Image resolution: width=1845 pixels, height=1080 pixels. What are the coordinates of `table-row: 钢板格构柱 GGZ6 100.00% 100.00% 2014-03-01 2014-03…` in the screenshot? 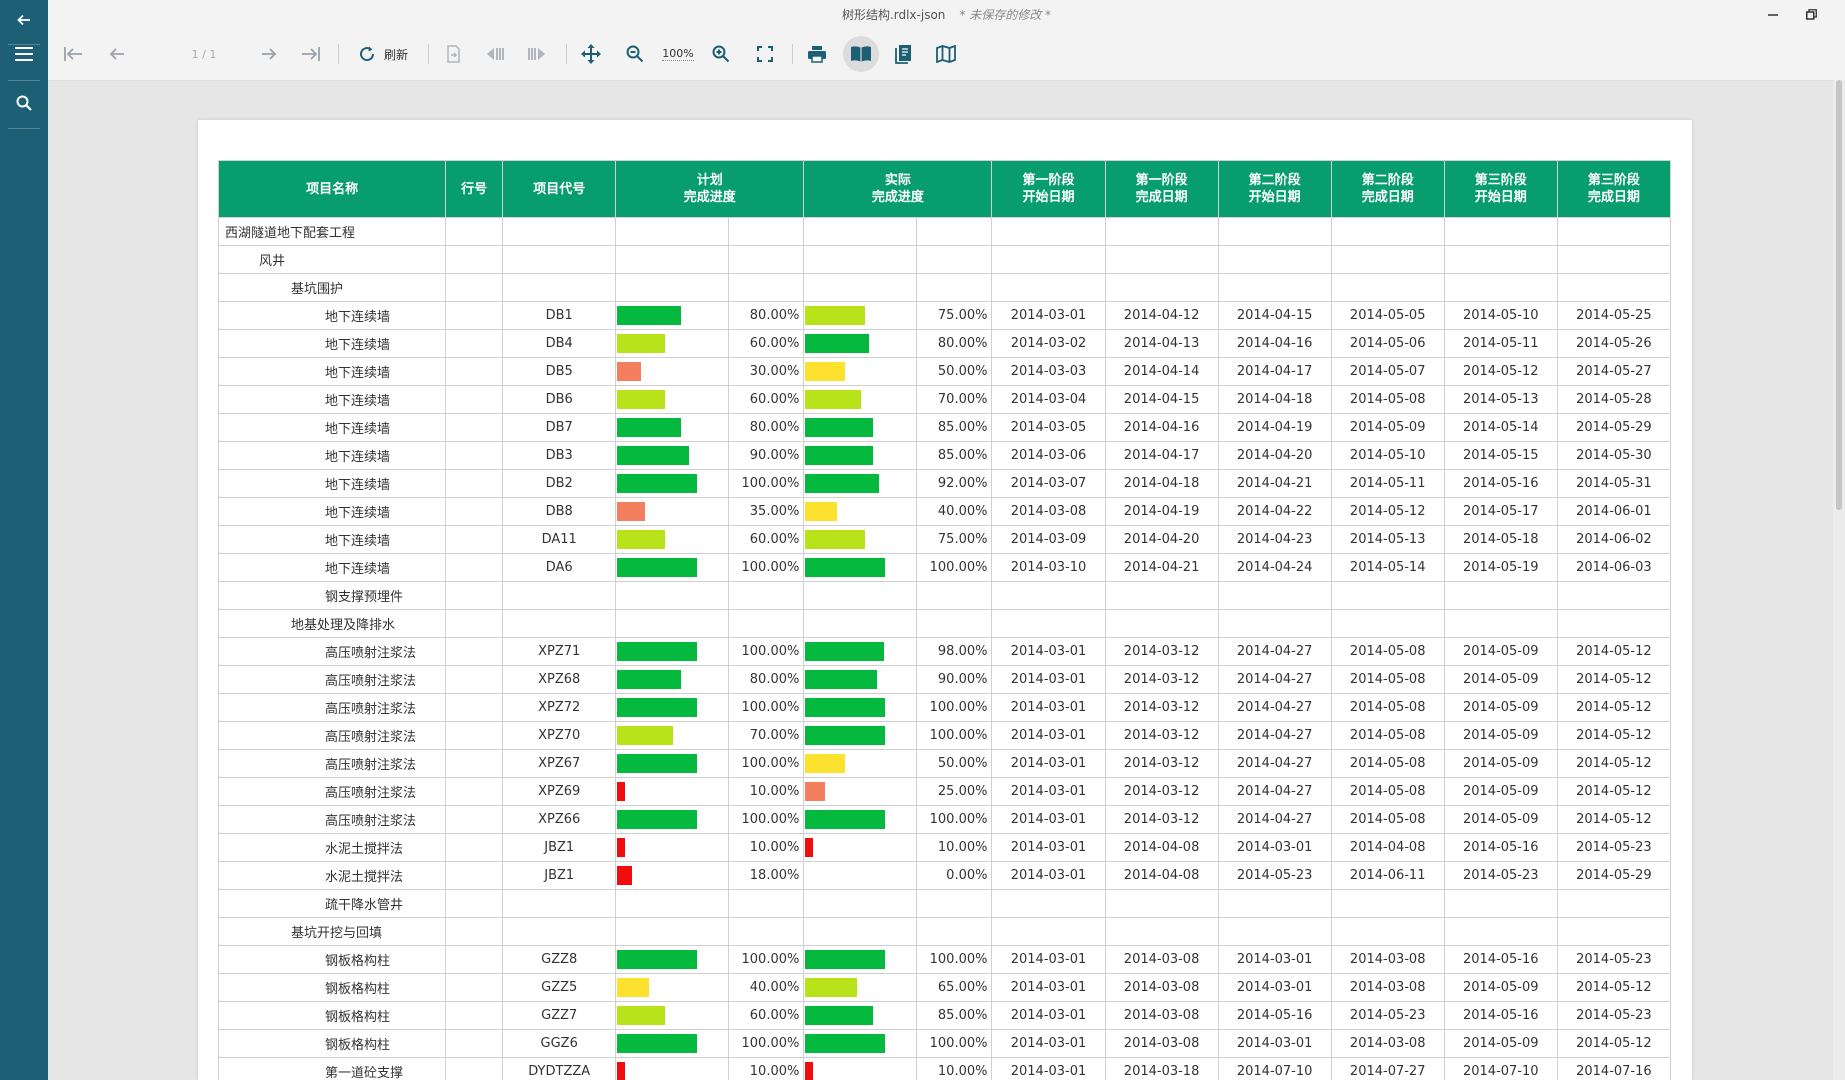 It's located at (944, 1043).